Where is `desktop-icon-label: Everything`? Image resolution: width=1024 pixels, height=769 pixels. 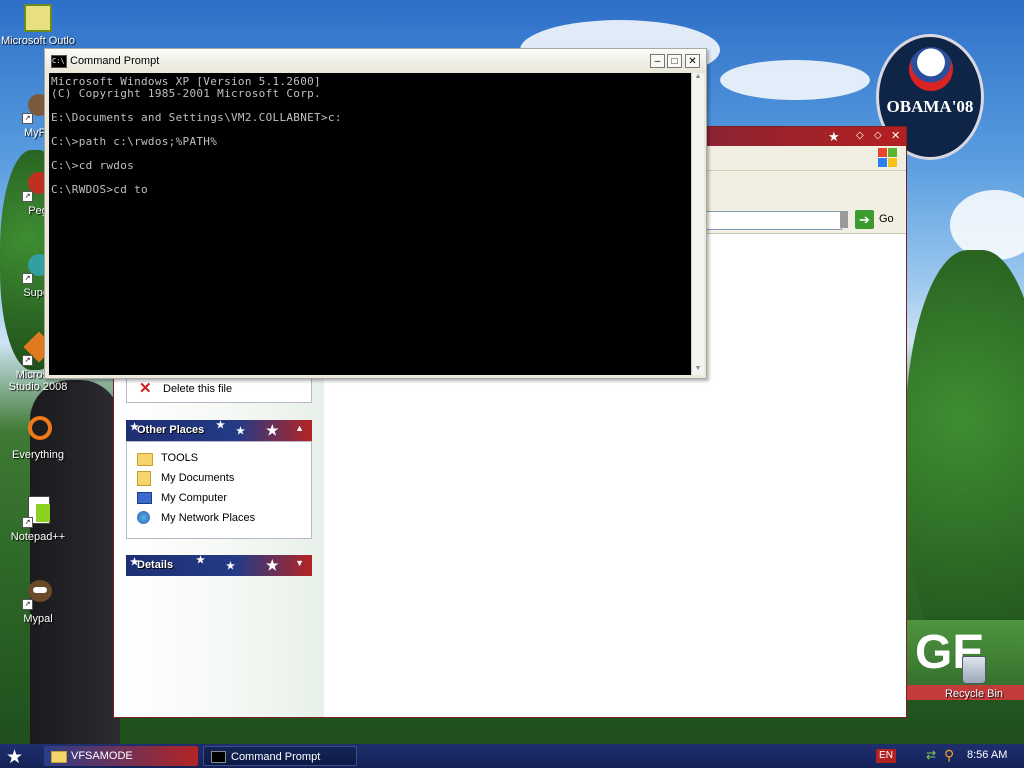
desktop-icon-label: Everything is located at coordinates (38, 455).